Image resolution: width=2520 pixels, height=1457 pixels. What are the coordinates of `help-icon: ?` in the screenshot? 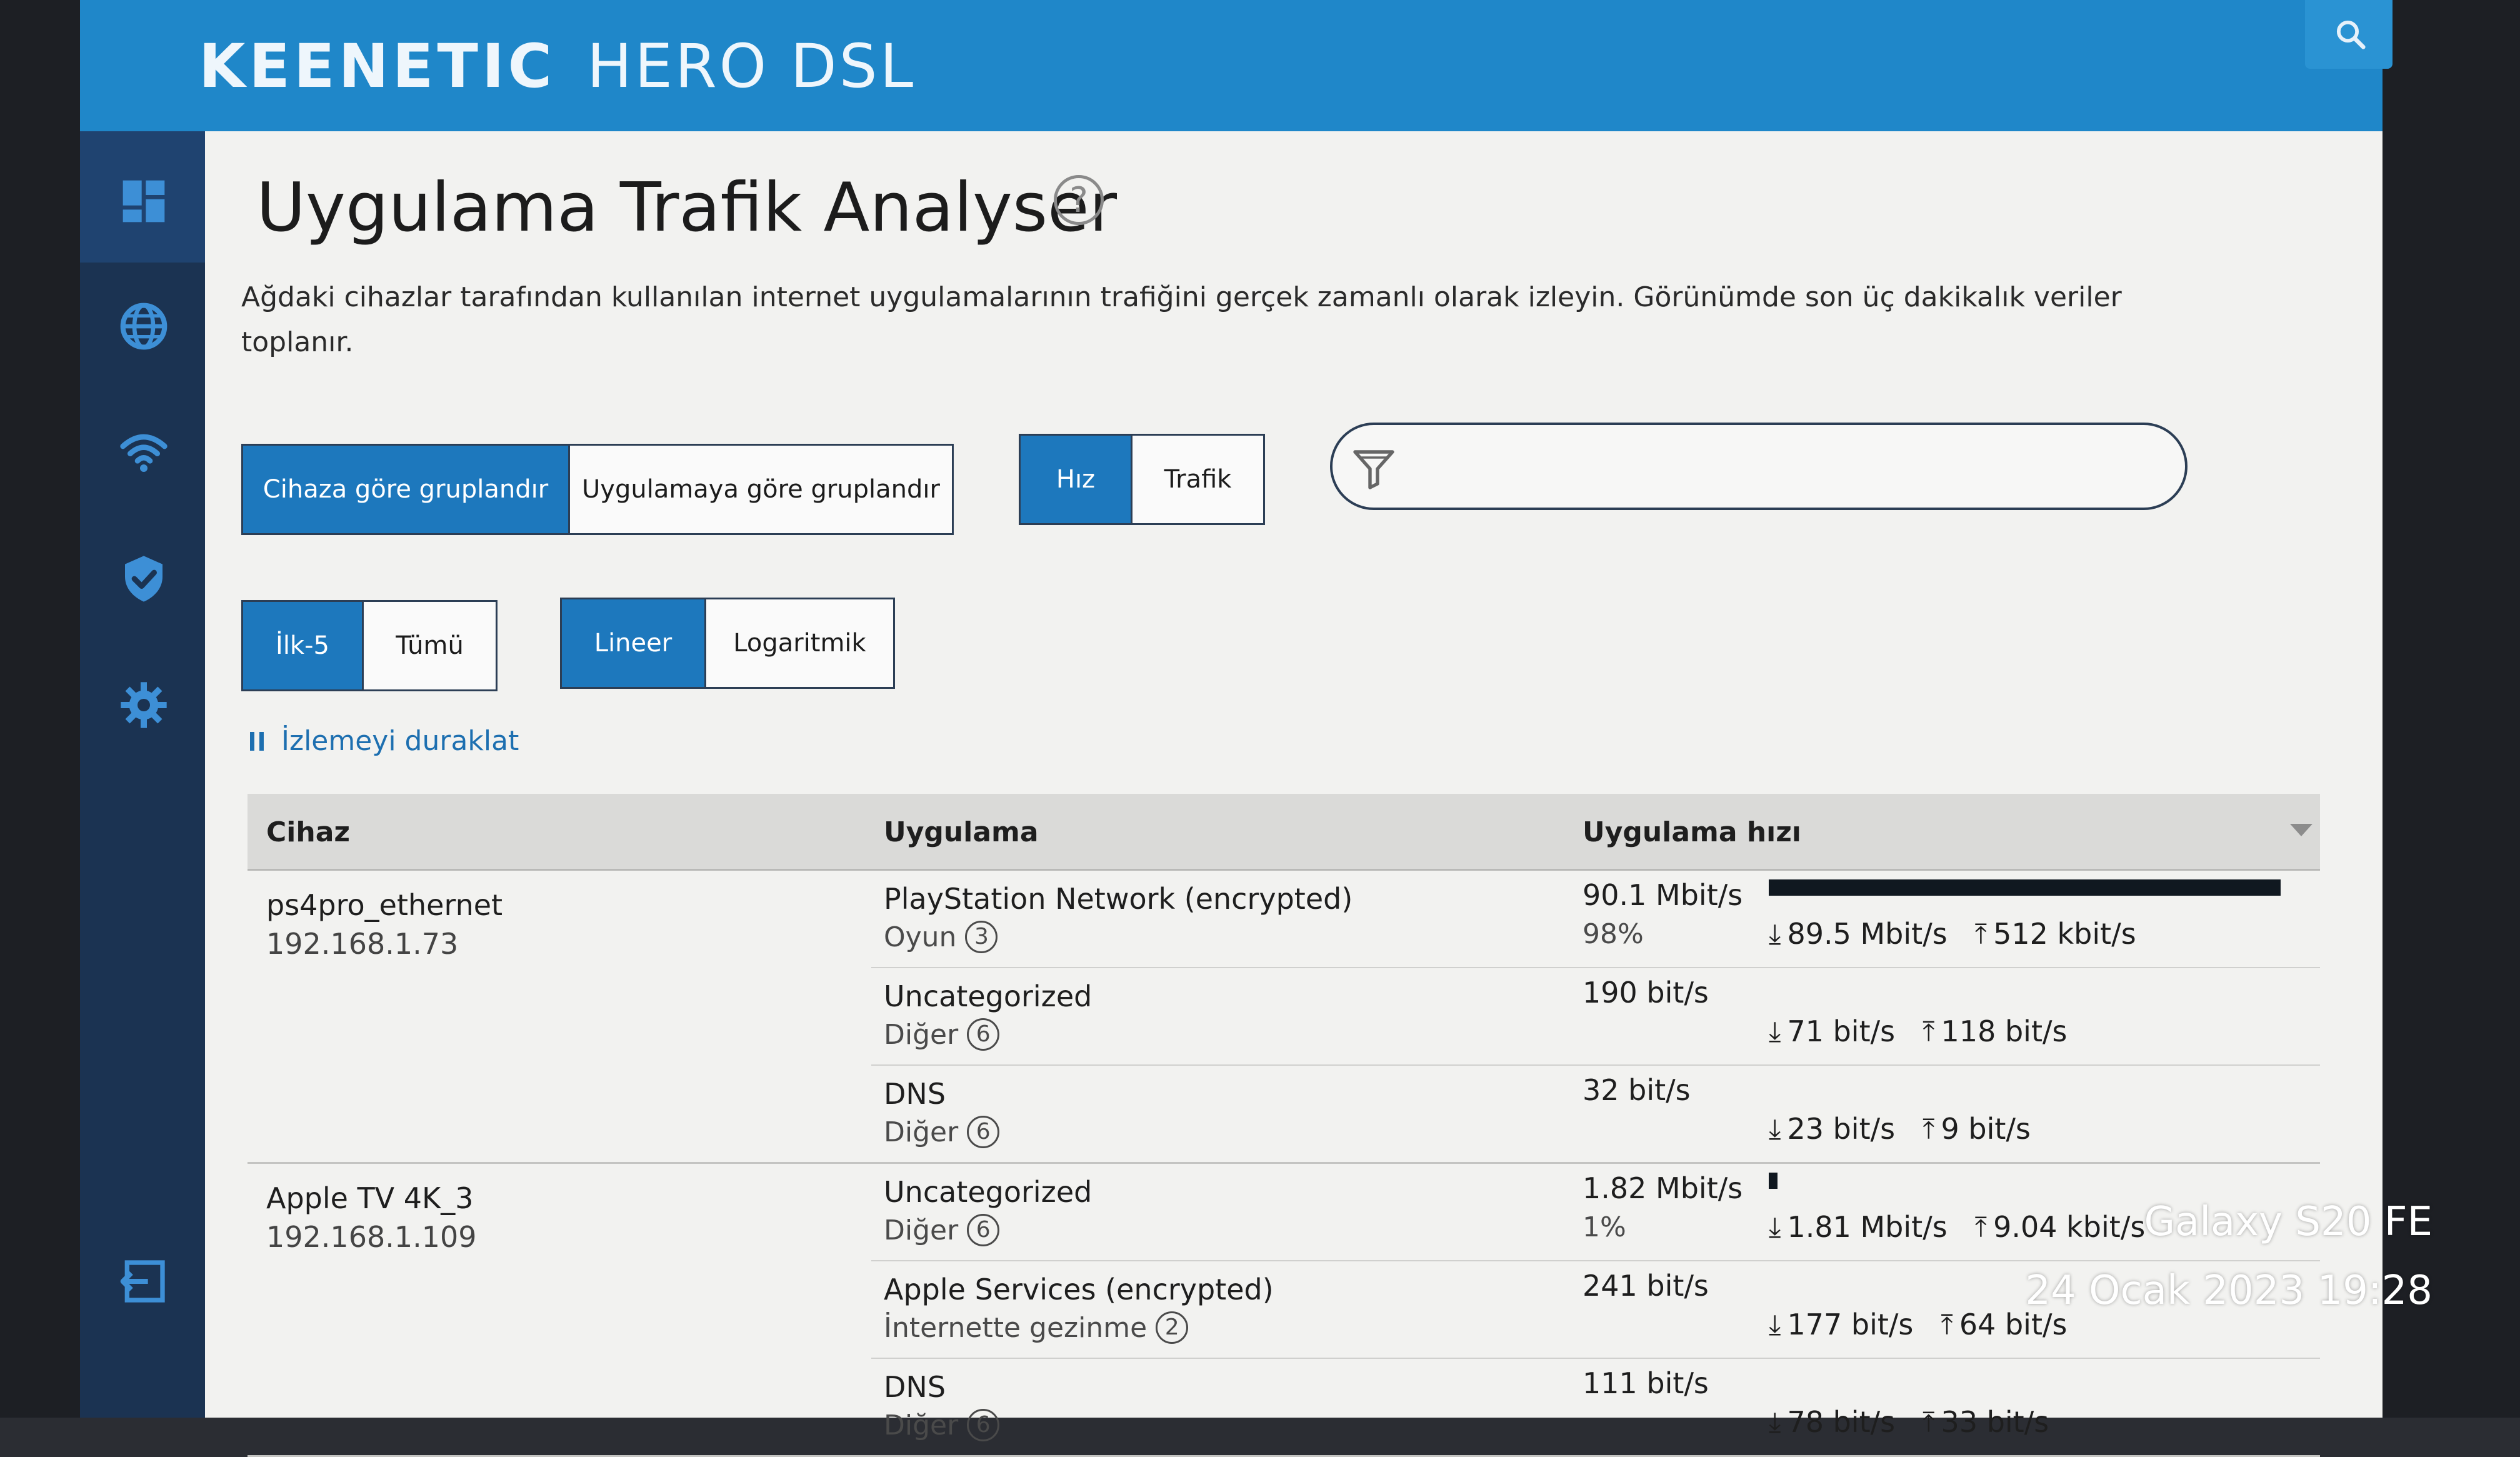 It's located at (1079, 200).